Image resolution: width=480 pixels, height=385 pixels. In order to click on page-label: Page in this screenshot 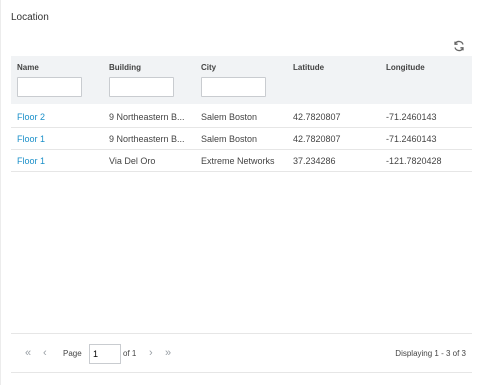, I will do `click(72, 353)`.